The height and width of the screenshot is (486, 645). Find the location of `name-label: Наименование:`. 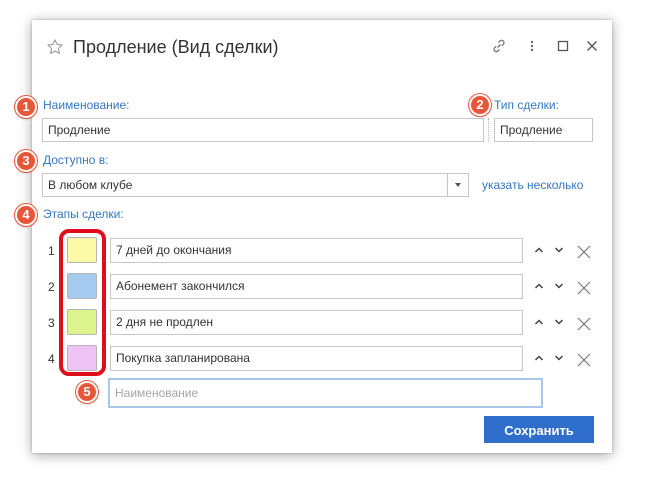

name-label: Наименование: is located at coordinates (86, 105).